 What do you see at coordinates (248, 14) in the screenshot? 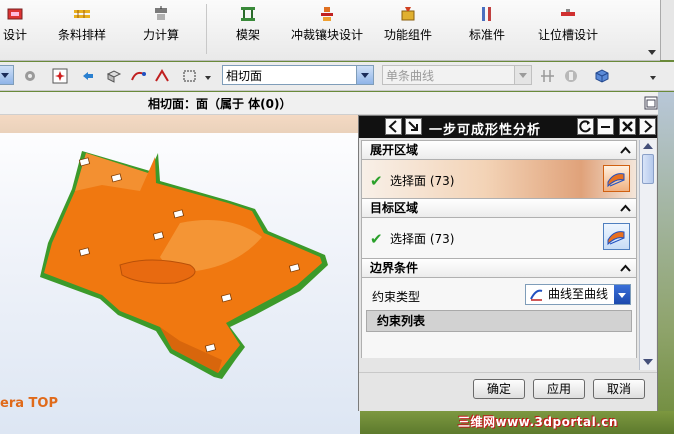
I see `die-base-icon` at bounding box center [248, 14].